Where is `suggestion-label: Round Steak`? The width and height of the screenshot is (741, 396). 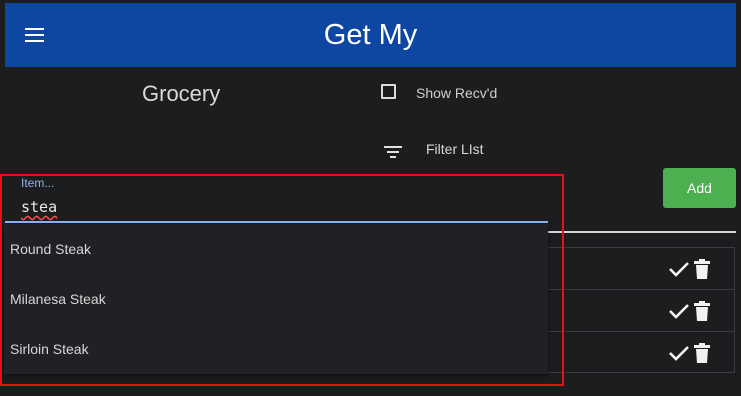 suggestion-label: Round Steak is located at coordinates (50, 249).